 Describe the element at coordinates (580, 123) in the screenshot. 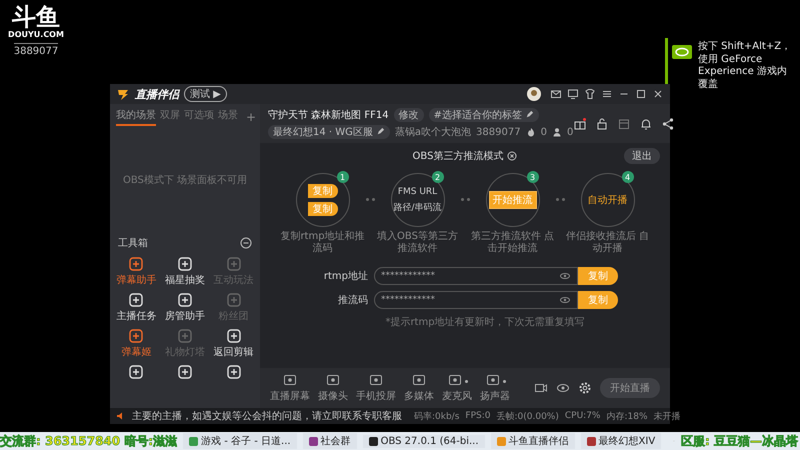

I see `gift-icon` at that location.